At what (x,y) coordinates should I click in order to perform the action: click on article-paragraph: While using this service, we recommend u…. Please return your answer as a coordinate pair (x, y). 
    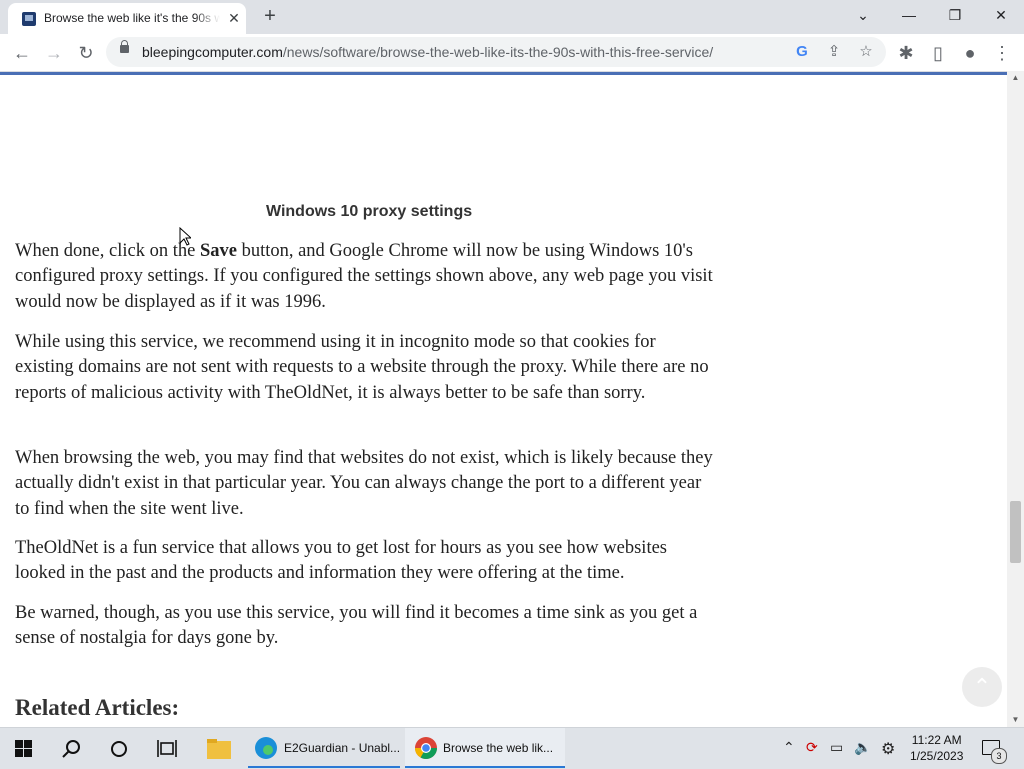
    Looking at the image, I should click on (362, 367).